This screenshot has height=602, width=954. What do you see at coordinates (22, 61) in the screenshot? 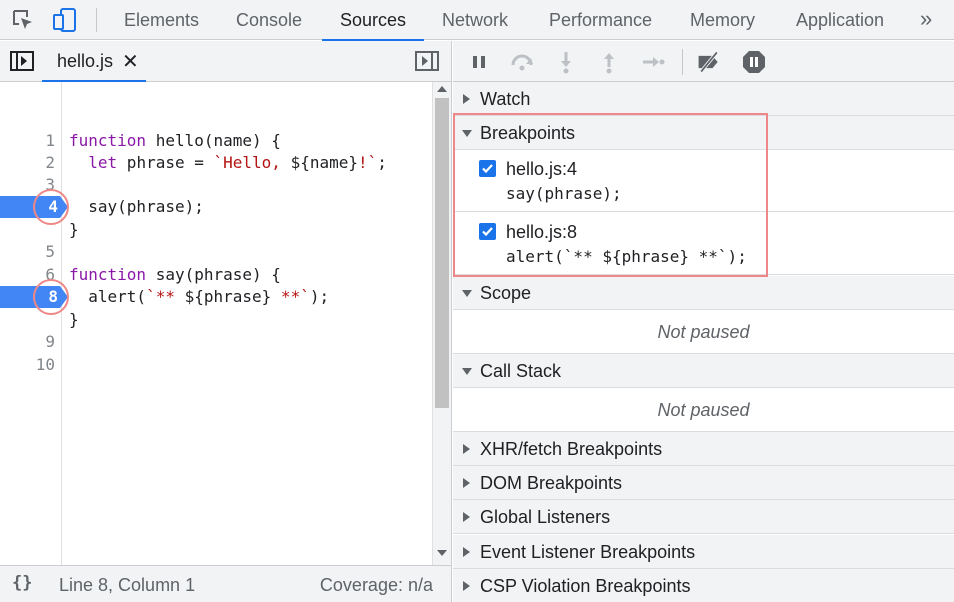
I see `toggle-navigator-icon` at bounding box center [22, 61].